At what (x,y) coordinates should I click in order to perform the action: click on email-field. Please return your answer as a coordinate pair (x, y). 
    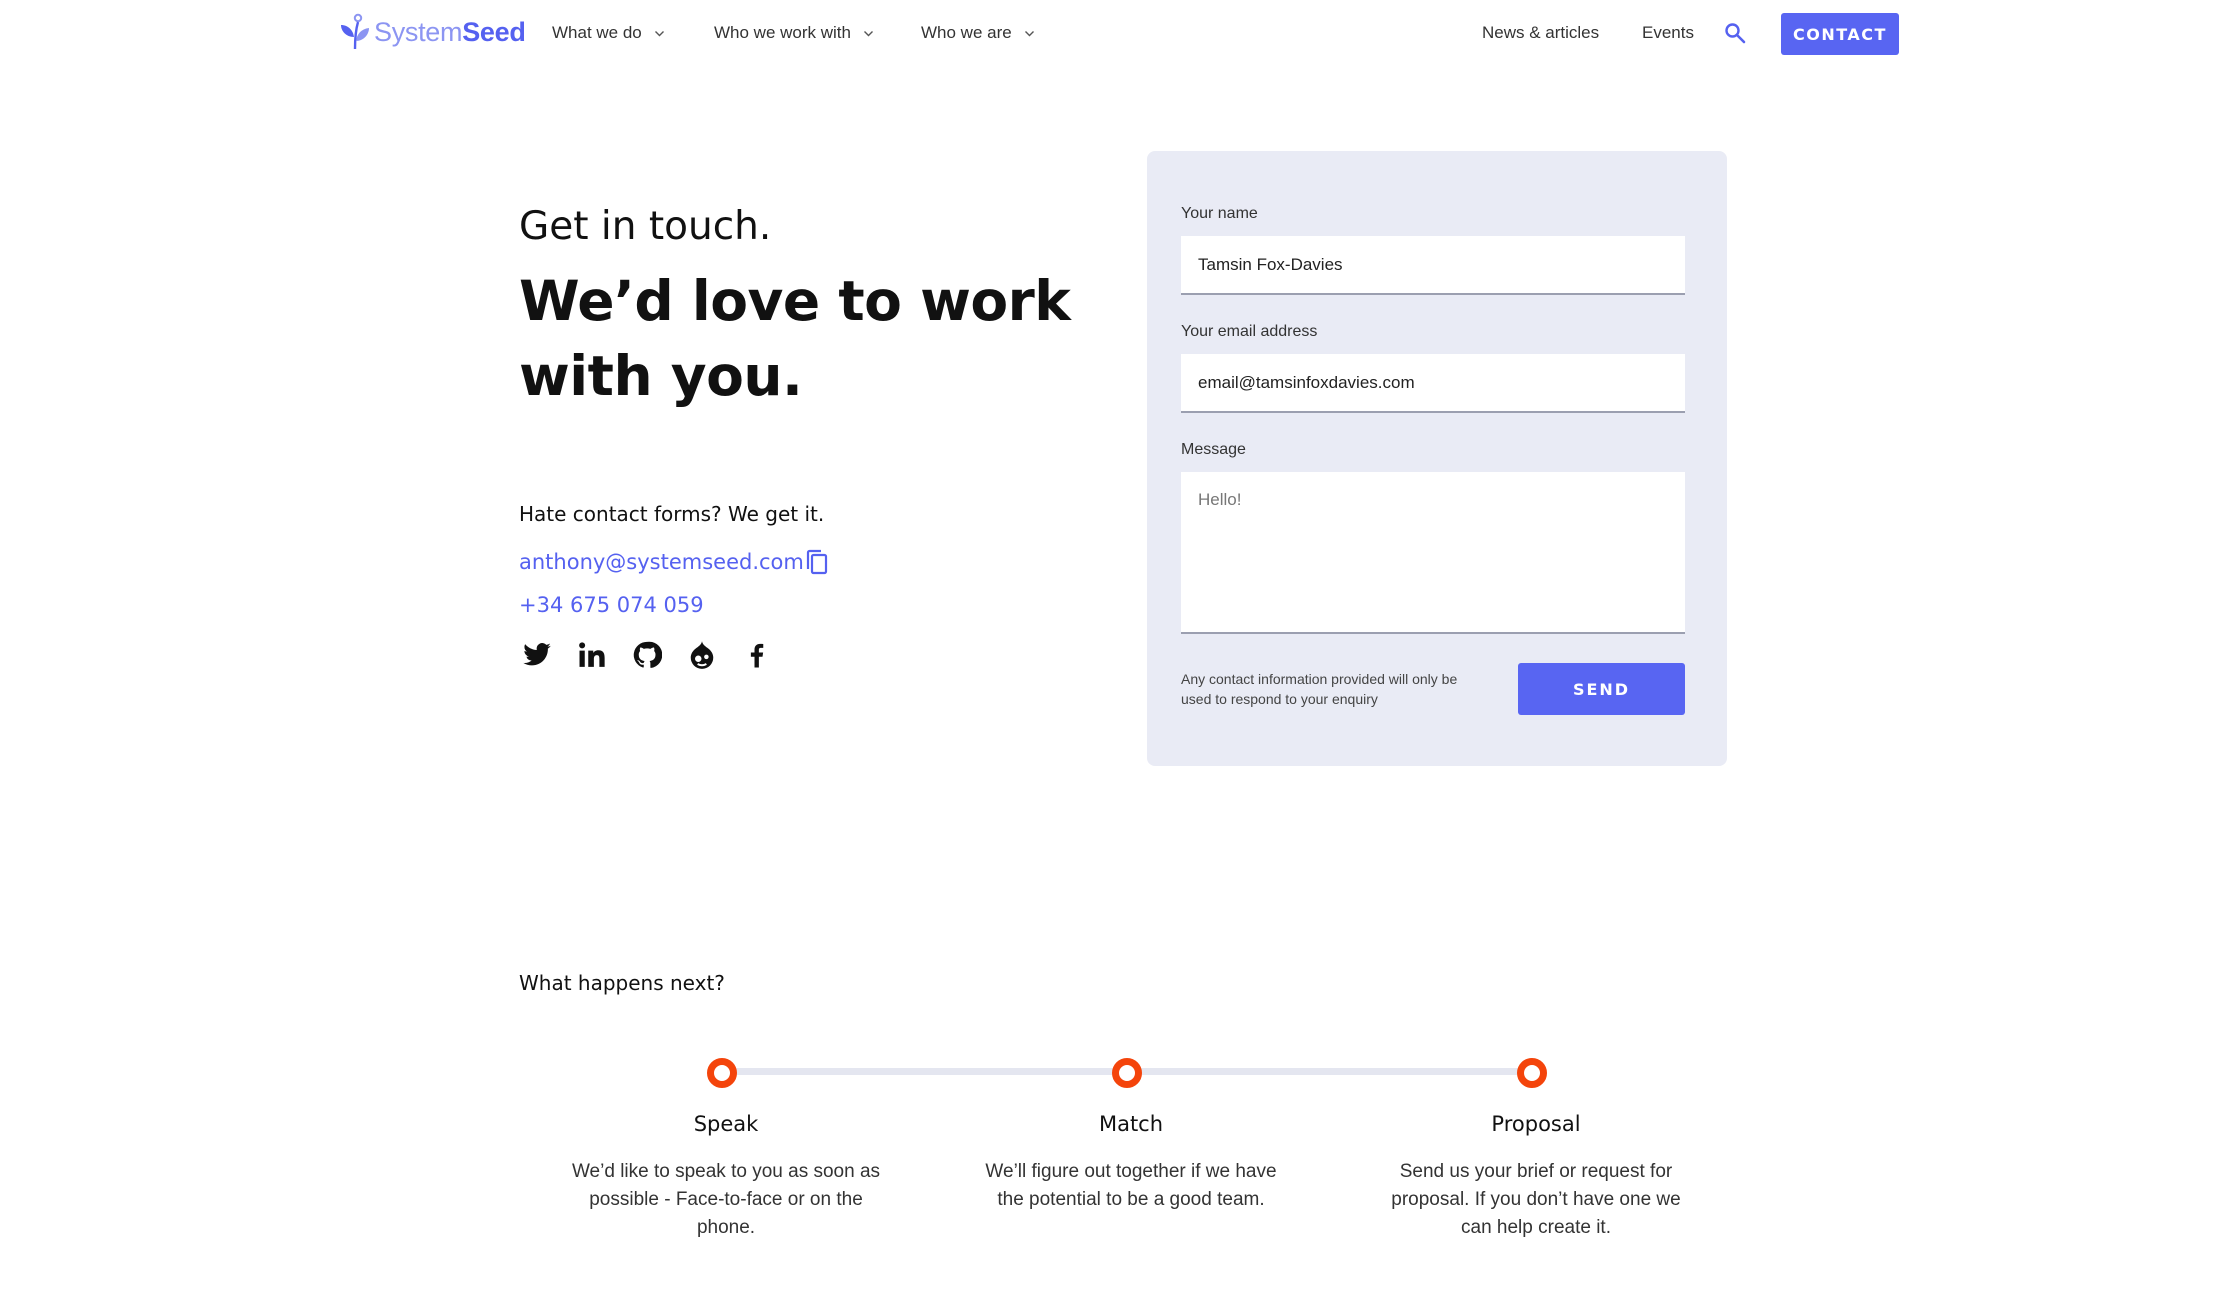
    Looking at the image, I should click on (1433, 383).